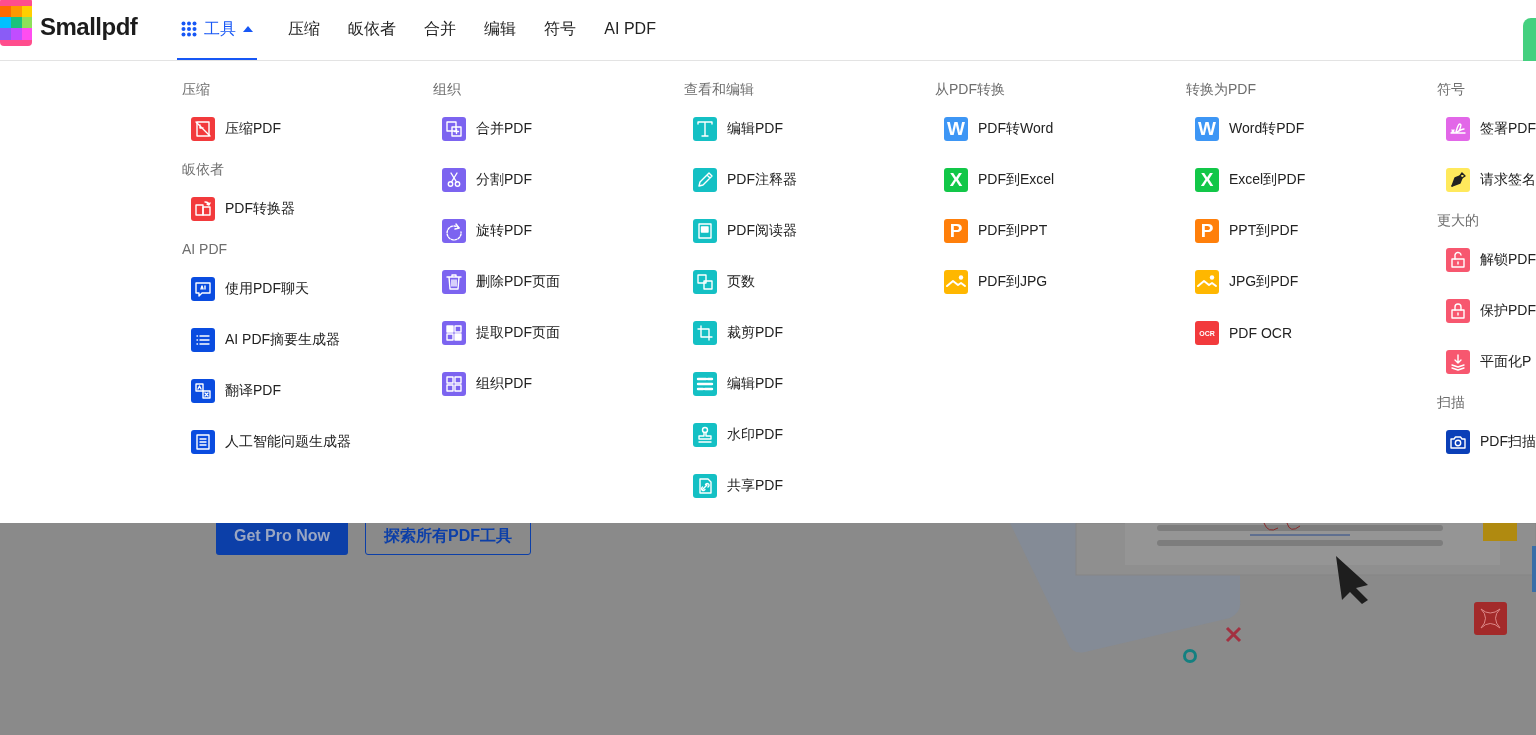 The width and height of the screenshot is (1536, 735). I want to click on menu-item: PDF到JPG, so click(996, 282).